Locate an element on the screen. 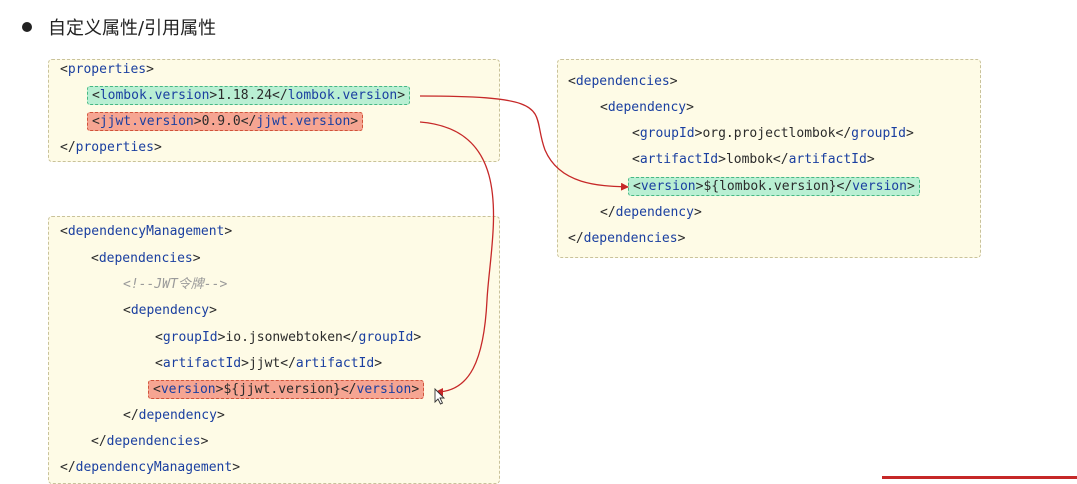 The width and height of the screenshot is (1077, 484). jjwt-version-highlight: <jjwt.version>0.9.0</jjwt.version> is located at coordinates (225, 121).